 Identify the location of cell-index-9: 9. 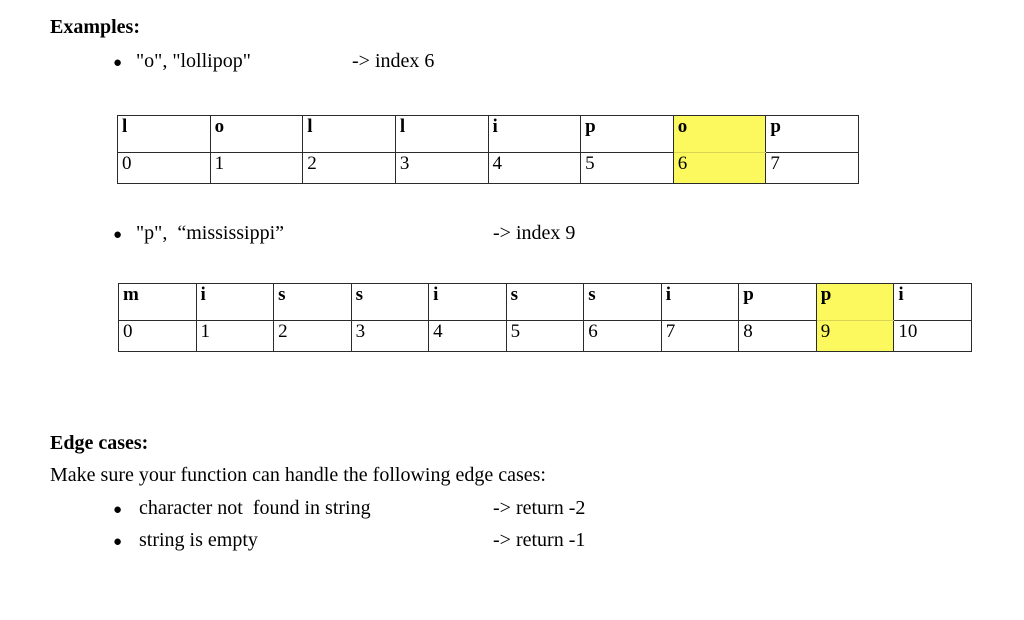
(855, 336).